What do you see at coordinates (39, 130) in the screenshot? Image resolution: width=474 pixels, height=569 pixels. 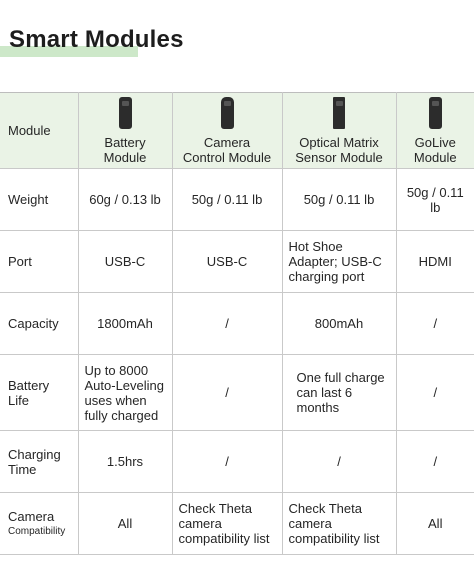 I see `header-label: Module` at bounding box center [39, 130].